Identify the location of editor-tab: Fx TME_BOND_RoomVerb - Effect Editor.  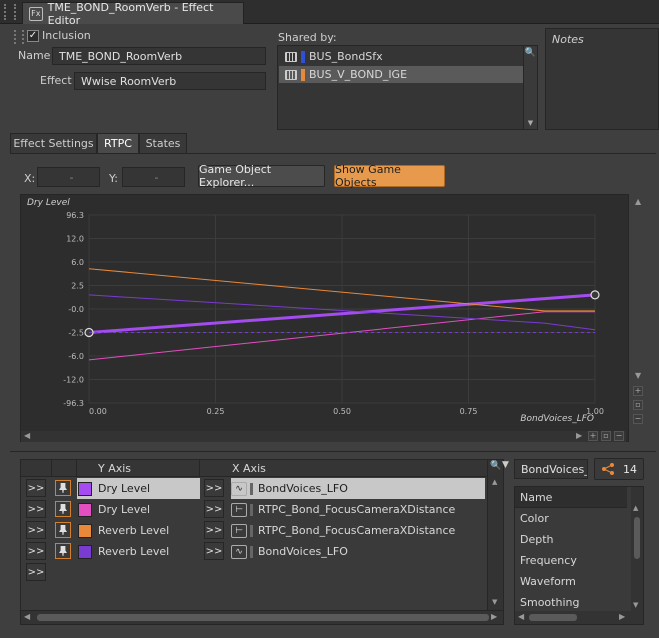
(133, 14).